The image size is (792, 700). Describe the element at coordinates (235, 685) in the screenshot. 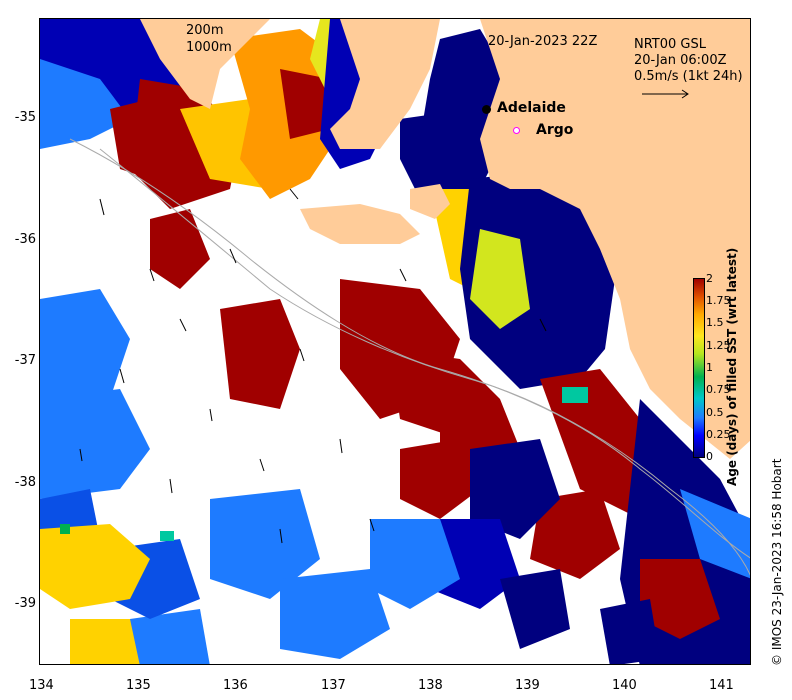

I see `x-tick-label: 136` at that location.